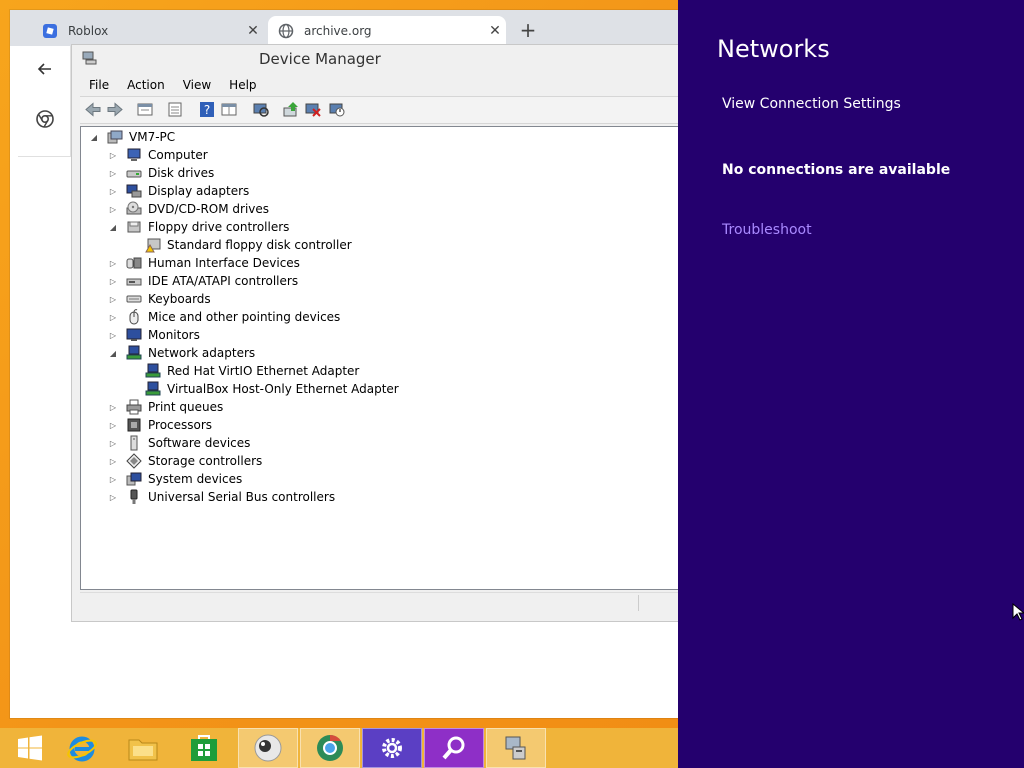 The width and height of the screenshot is (1024, 768). I want to click on tab-title: Roblox, so click(88, 31).